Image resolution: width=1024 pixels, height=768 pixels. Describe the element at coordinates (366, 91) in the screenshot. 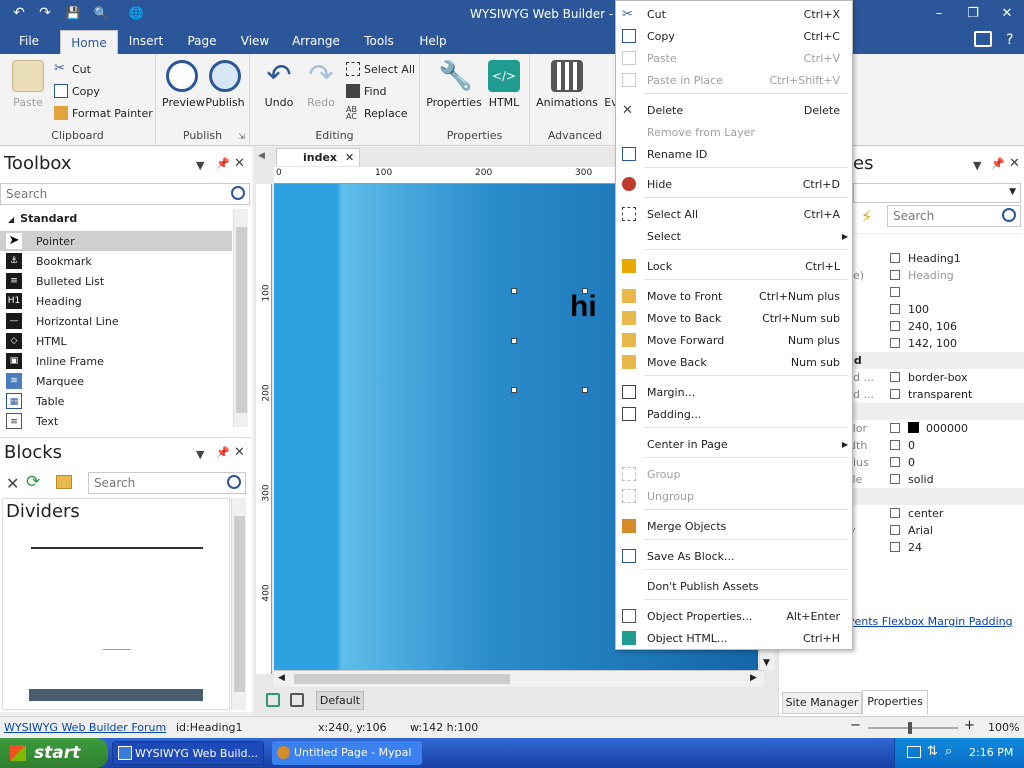

I see `find-button: Find` at that location.